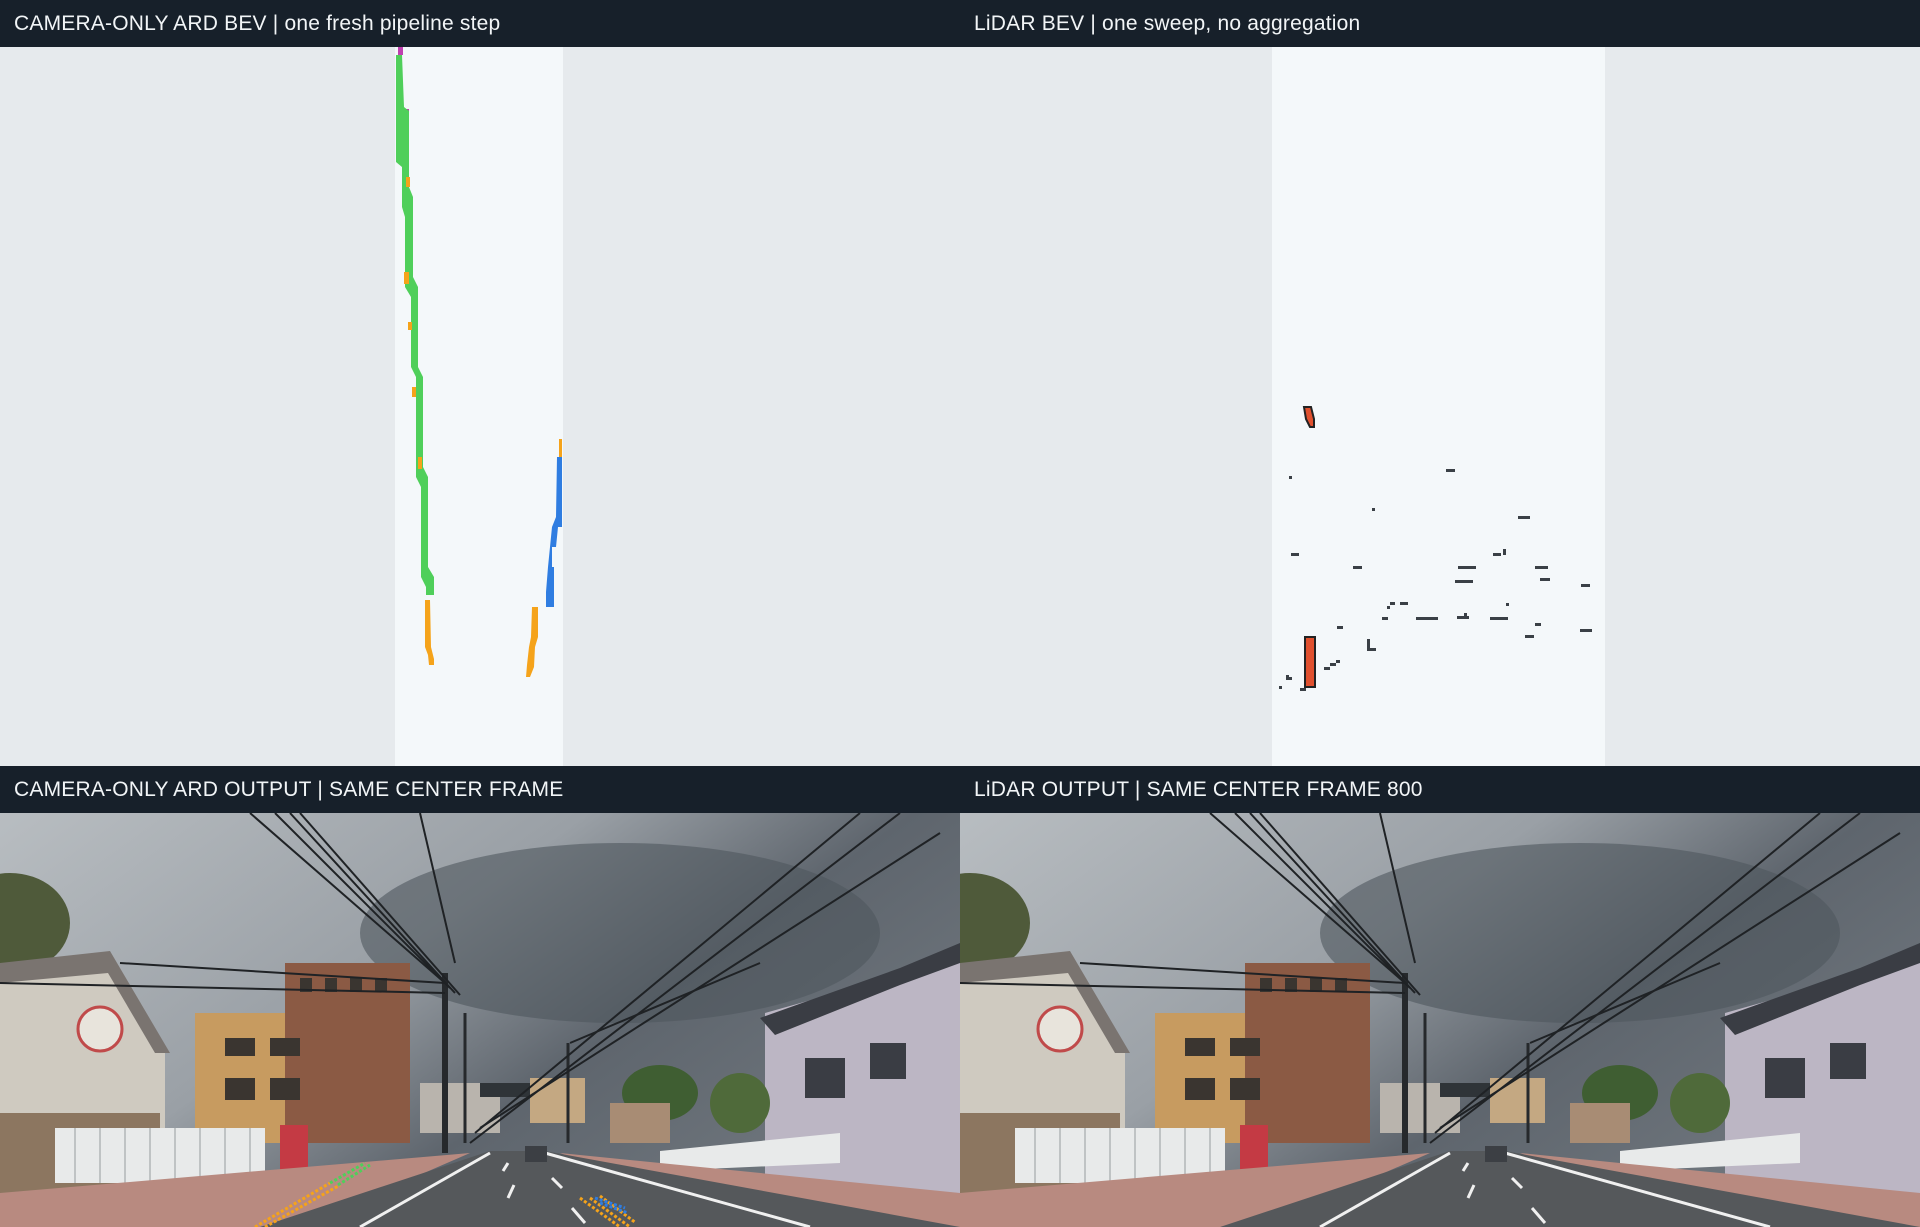 This screenshot has width=1920, height=1227. Describe the element at coordinates (1440, 23) in the screenshot. I see `lidar-bev-title: LiDAR BEV | one sweep, no aggregation` at that location.